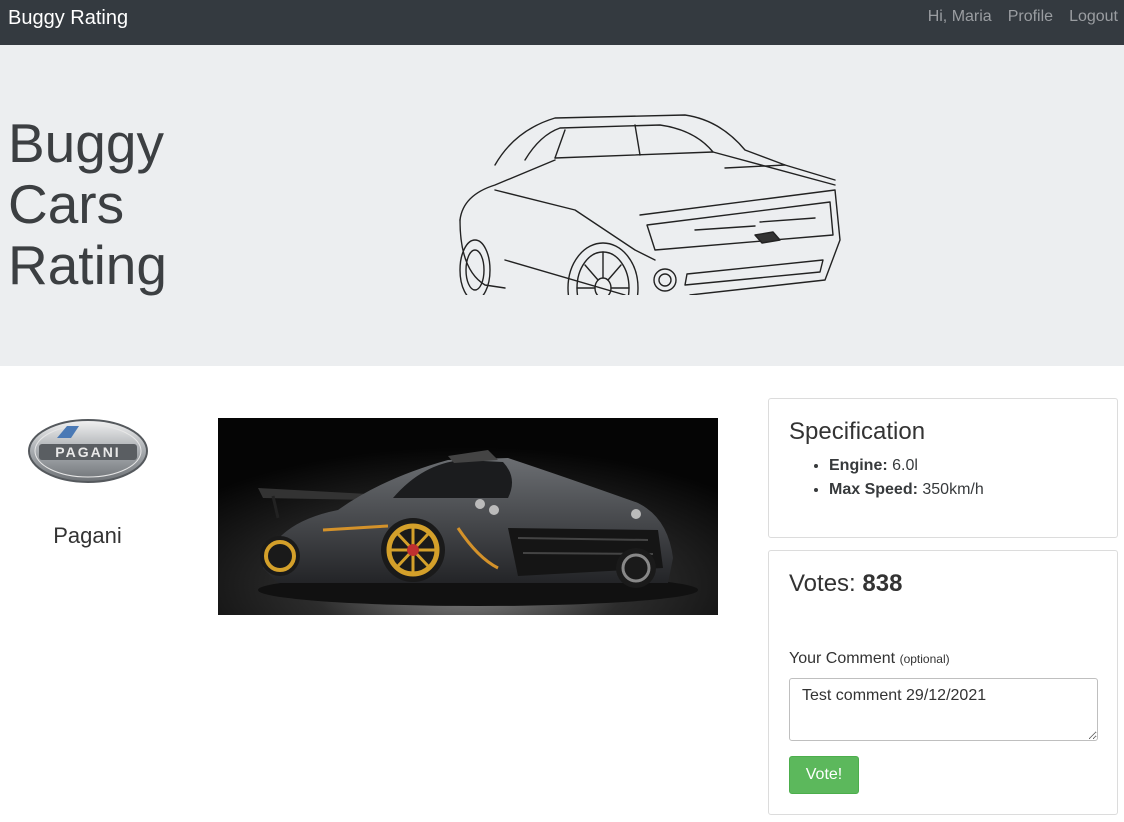 The height and width of the screenshot is (822, 1124). What do you see at coordinates (86, 143) in the screenshot?
I see `hero-title-line-1: Buggy` at bounding box center [86, 143].